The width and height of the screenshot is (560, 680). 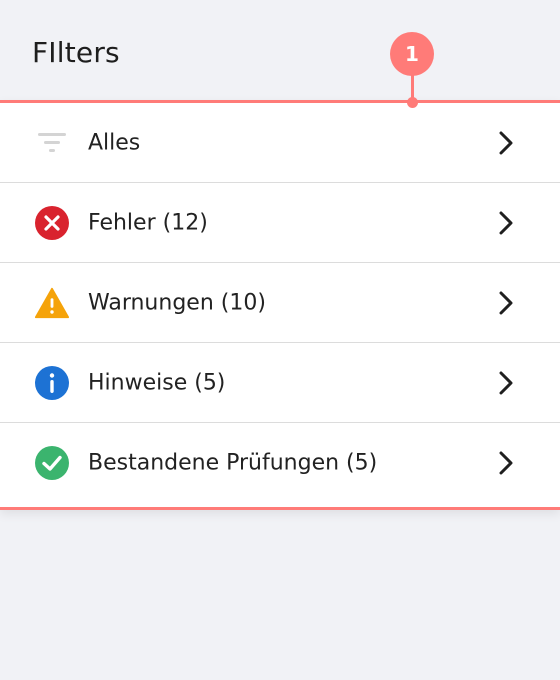 What do you see at coordinates (52, 303) in the screenshot?
I see `warning-icon` at bounding box center [52, 303].